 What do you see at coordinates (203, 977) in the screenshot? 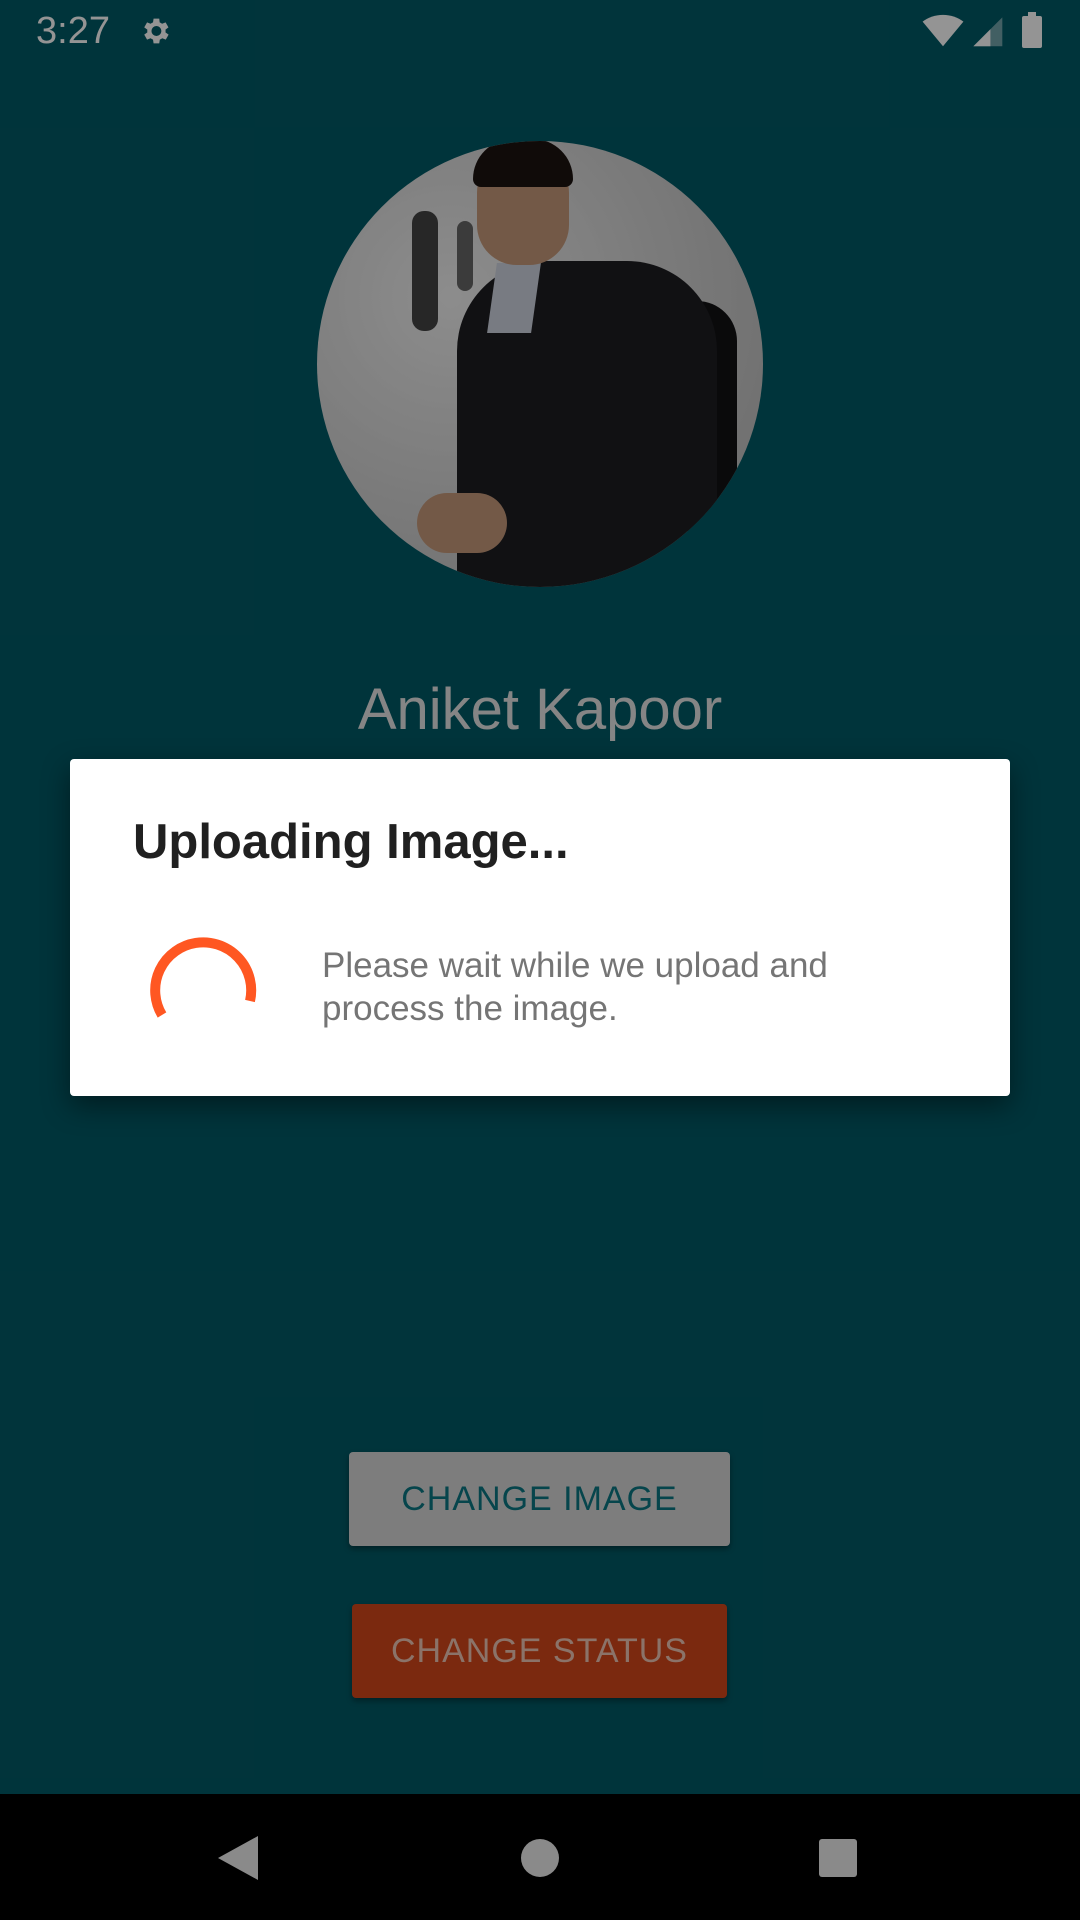
I see `loading-spinner-icon` at bounding box center [203, 977].